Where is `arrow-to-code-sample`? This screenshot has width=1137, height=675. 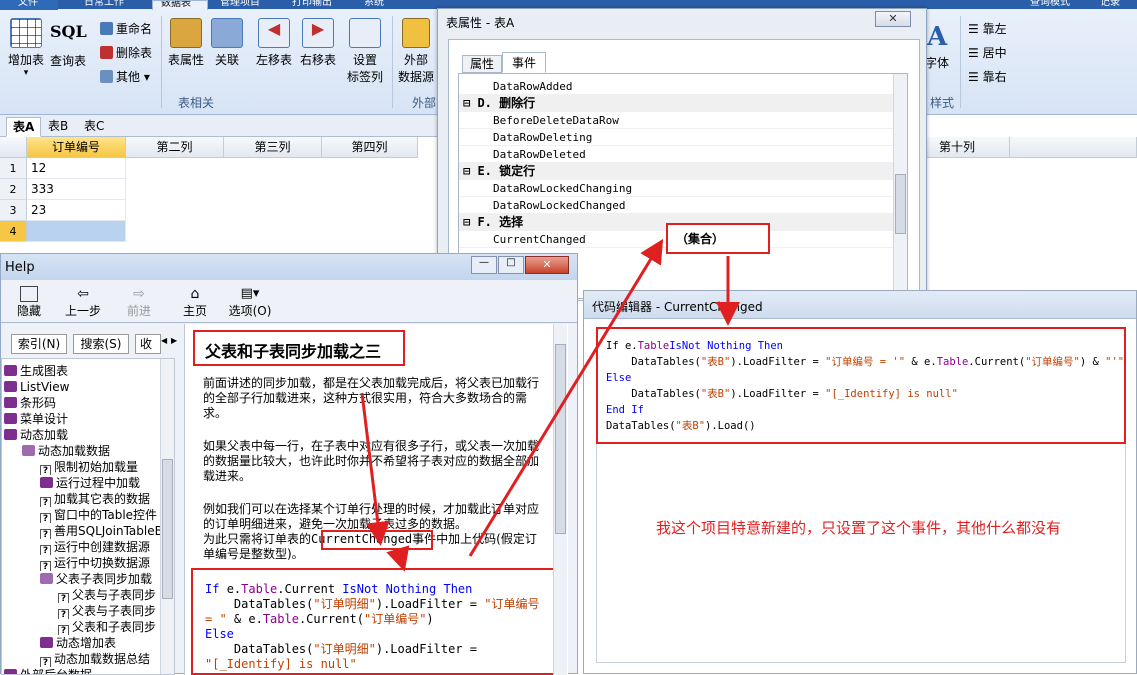
arrow-to-code-sample is located at coordinates (398, 558).